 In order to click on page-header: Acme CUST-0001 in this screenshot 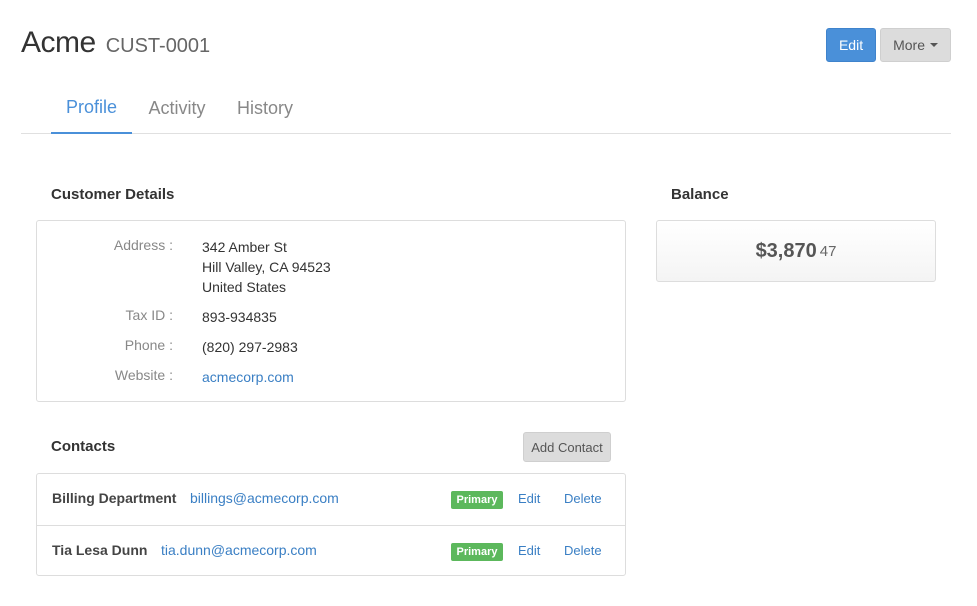, I will do `click(115, 43)`.